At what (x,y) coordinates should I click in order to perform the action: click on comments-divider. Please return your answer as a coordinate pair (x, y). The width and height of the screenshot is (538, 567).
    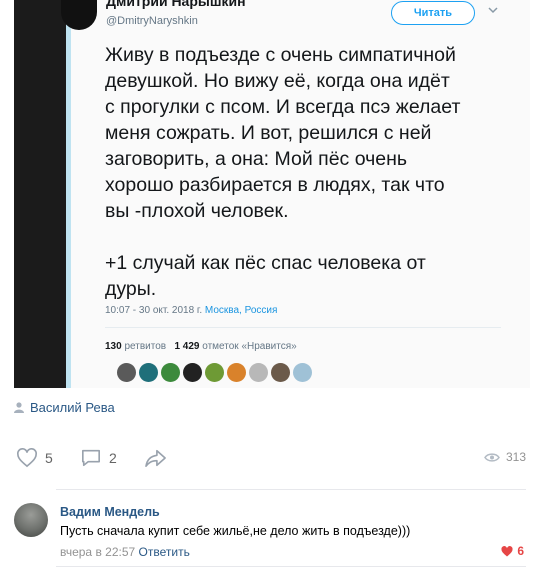
    Looking at the image, I should click on (291, 489).